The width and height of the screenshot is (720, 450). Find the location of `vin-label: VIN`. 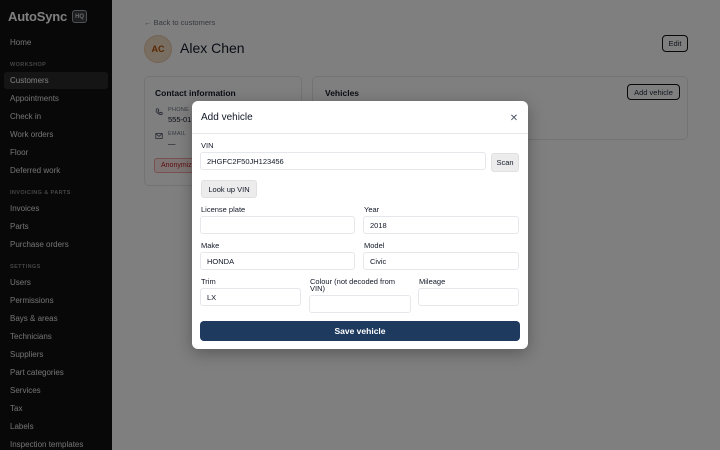

vin-label: VIN is located at coordinates (207, 145).